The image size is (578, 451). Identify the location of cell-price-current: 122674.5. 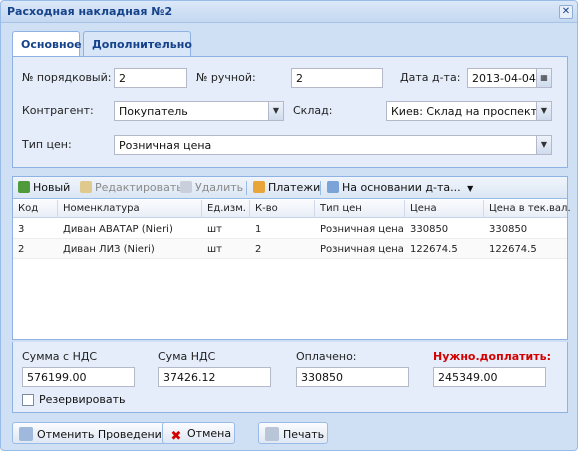
(513, 249).